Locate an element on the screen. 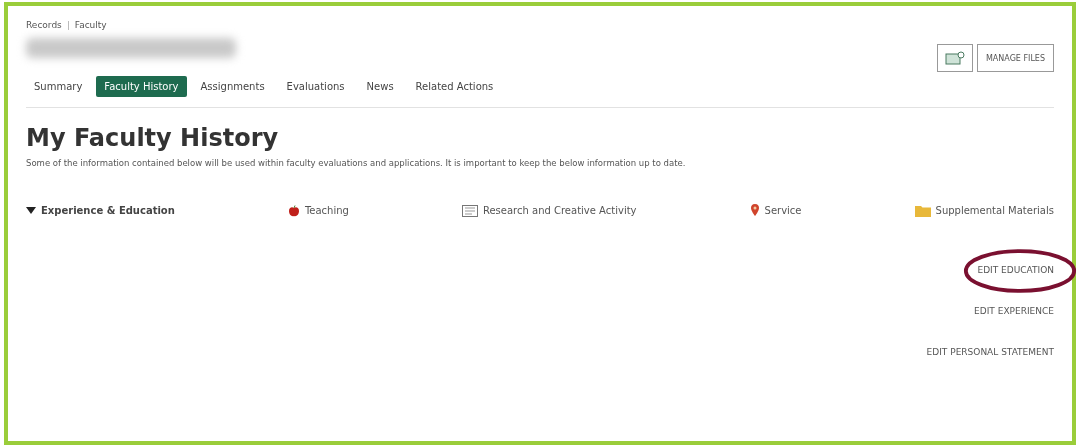 This screenshot has width=1078, height=447. section-tab: Teaching is located at coordinates (318, 210).